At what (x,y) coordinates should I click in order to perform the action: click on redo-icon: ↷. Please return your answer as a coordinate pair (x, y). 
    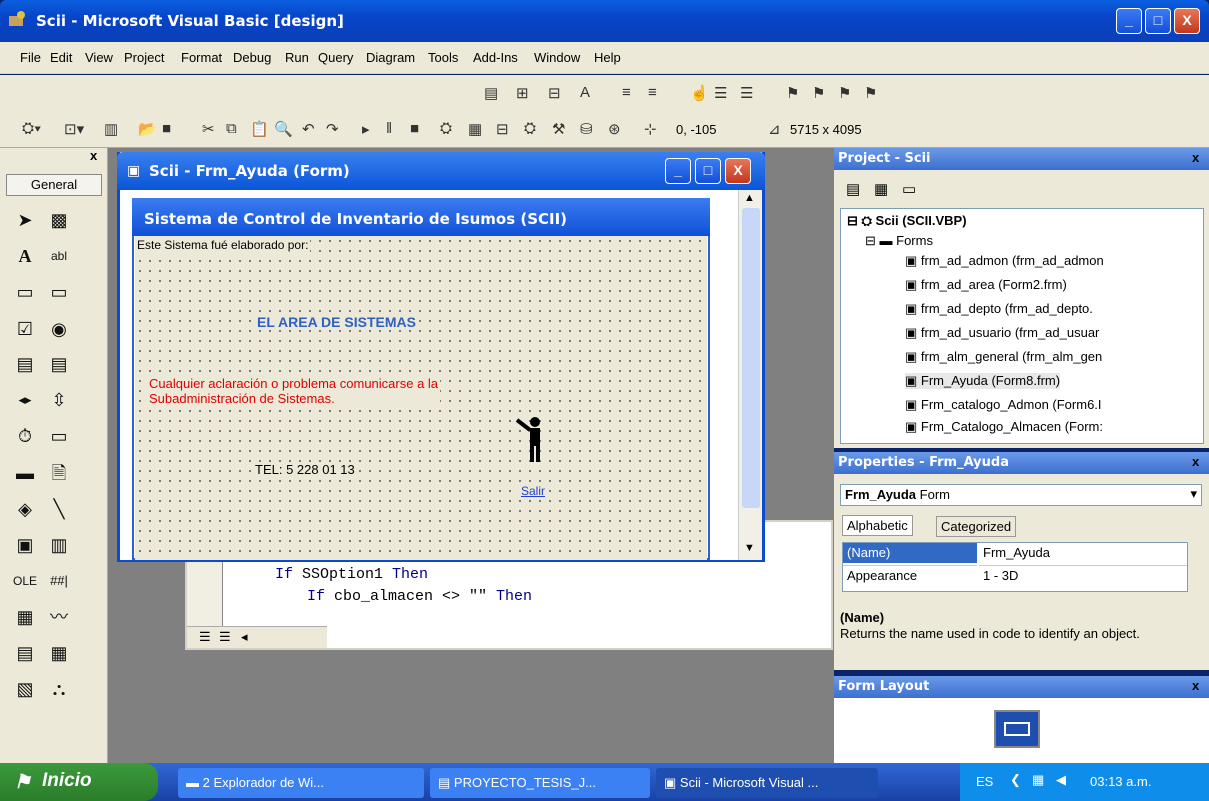
    Looking at the image, I should click on (332, 129).